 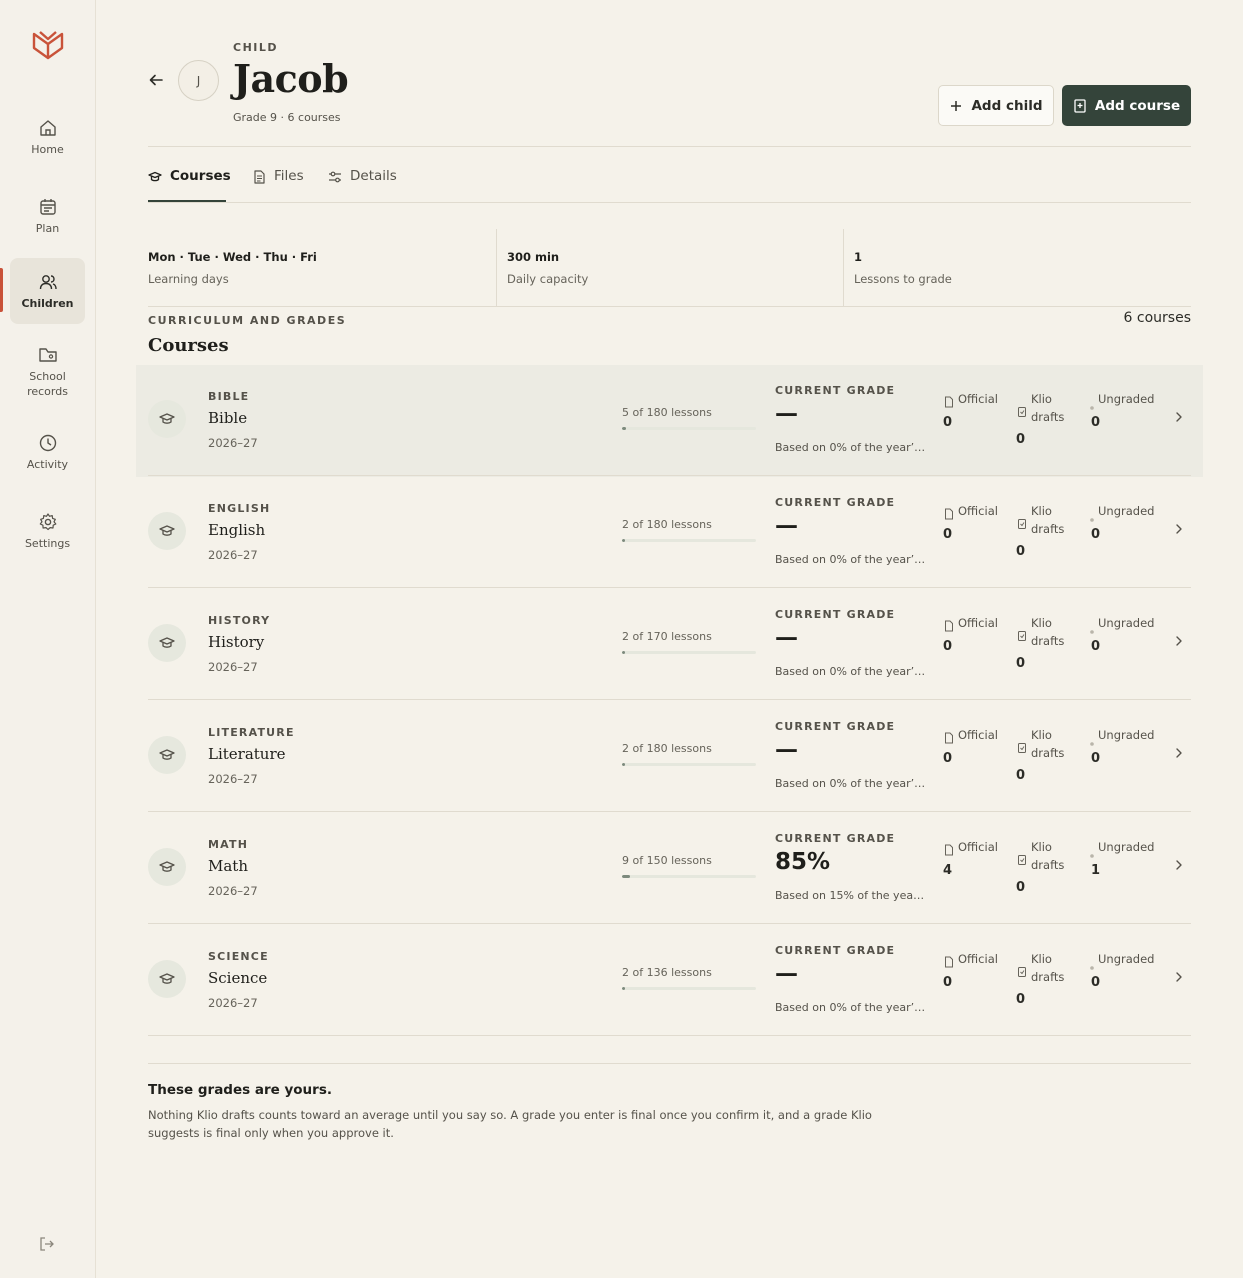 I want to click on page-title: Jacob, so click(x=291, y=78).